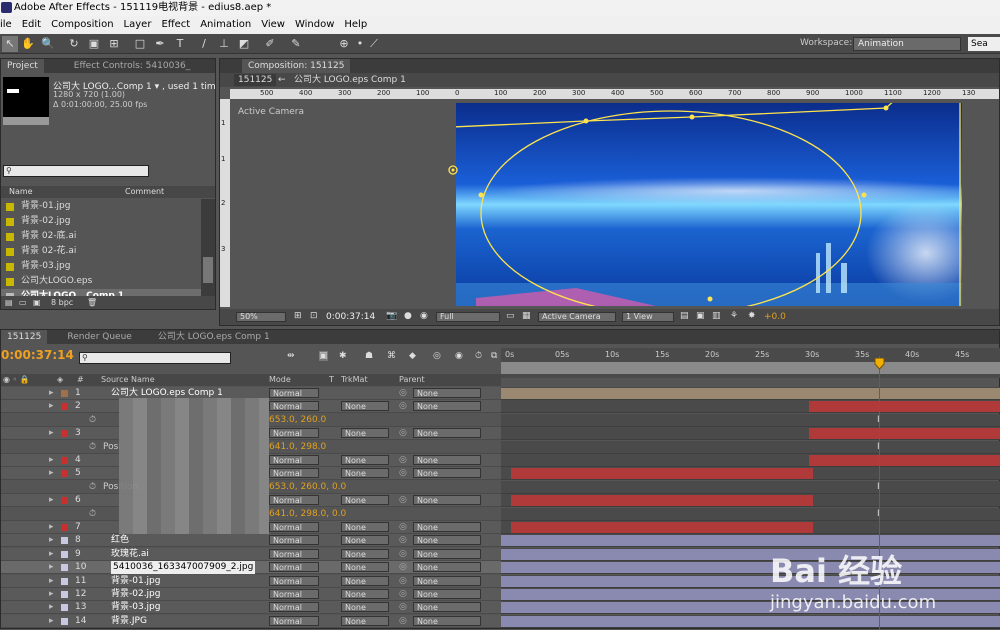 The image size is (1000, 630). Describe the element at coordinates (280, 380) in the screenshot. I see `col-mode: Mode` at that location.